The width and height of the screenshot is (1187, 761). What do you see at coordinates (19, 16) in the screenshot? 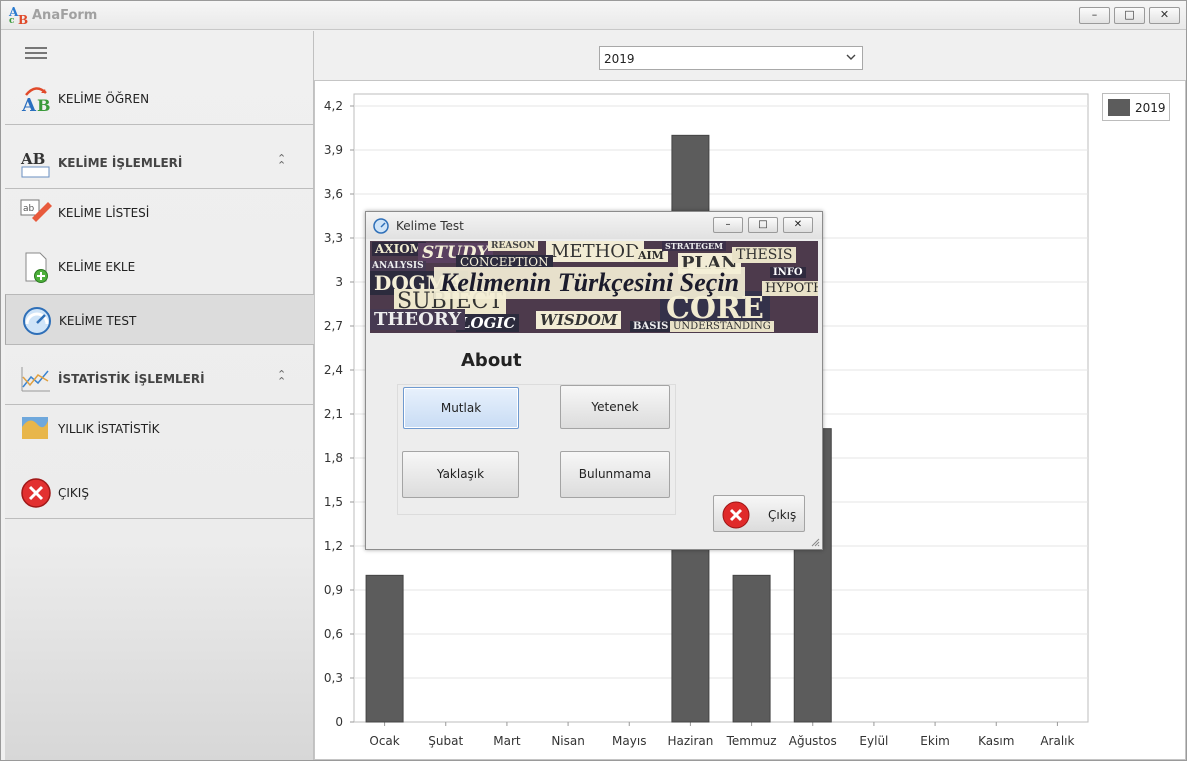
I see `app-logo-icon: ABc` at bounding box center [19, 16].